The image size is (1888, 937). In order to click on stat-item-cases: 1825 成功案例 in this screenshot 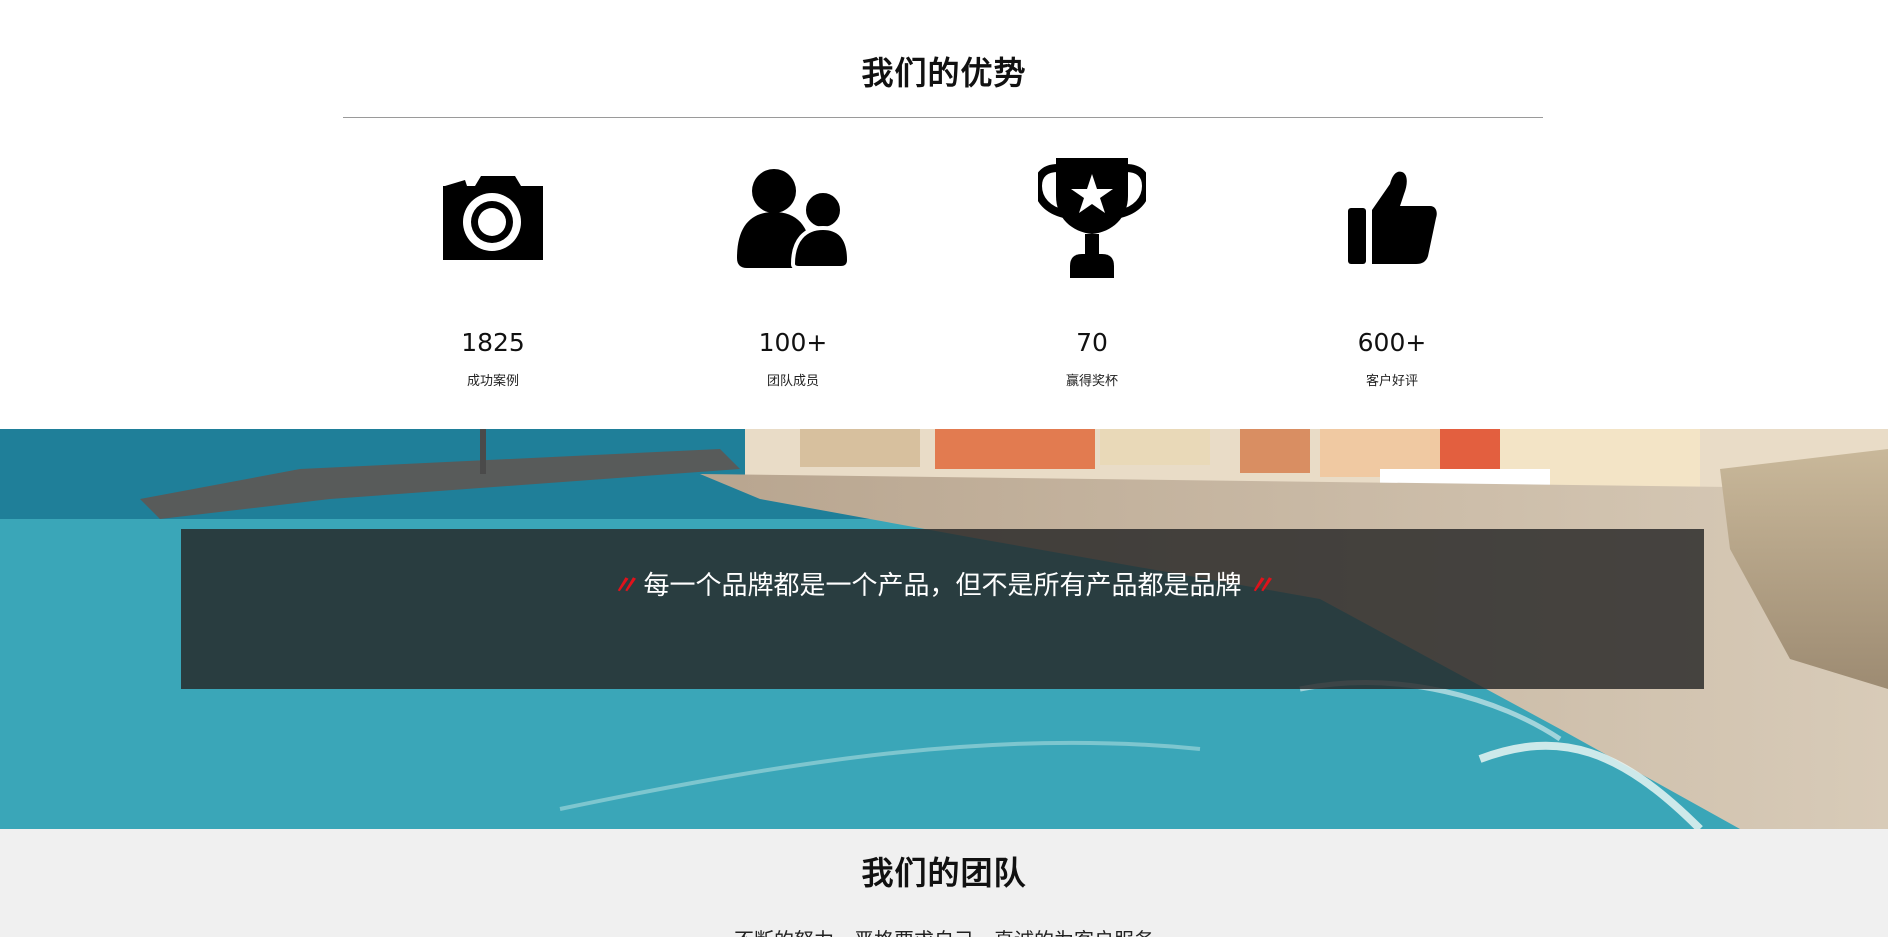, I will do `click(493, 275)`.